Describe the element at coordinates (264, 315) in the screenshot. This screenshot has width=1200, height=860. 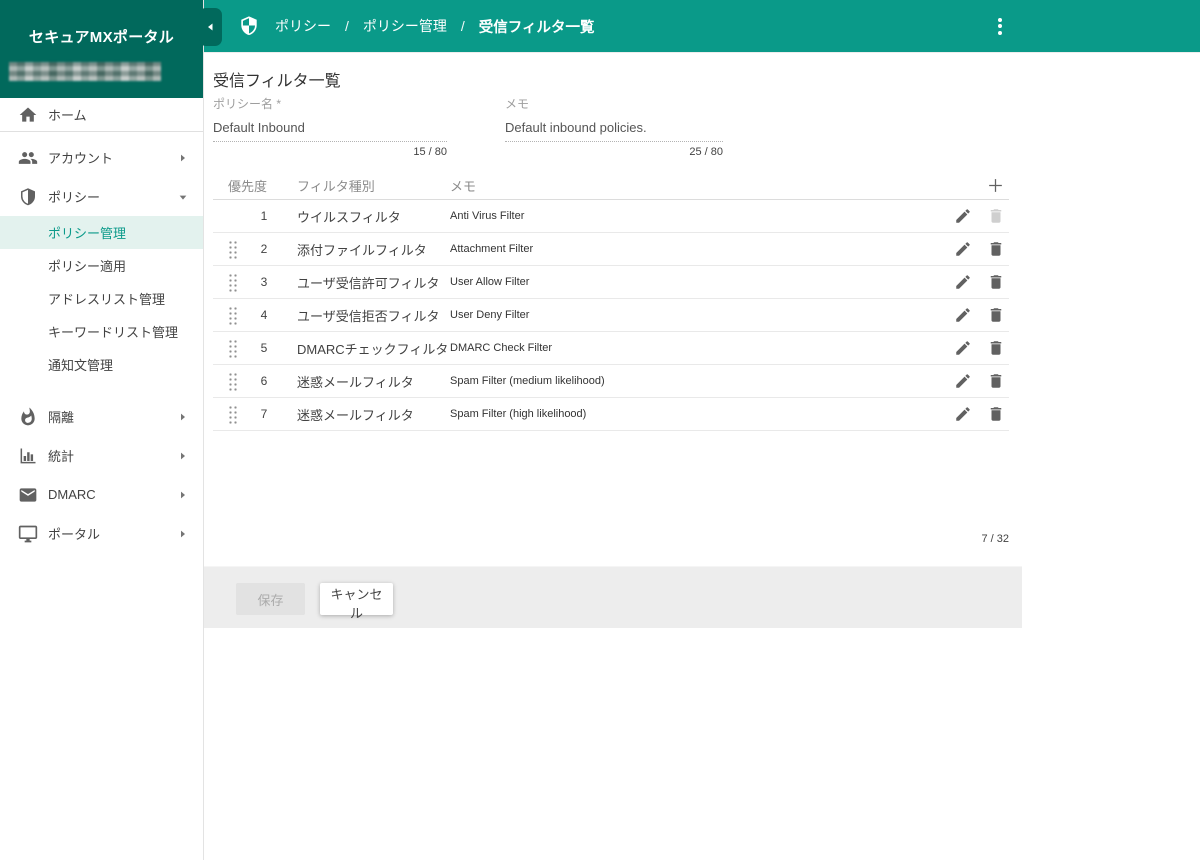
I see `row-priority: 4` at that location.